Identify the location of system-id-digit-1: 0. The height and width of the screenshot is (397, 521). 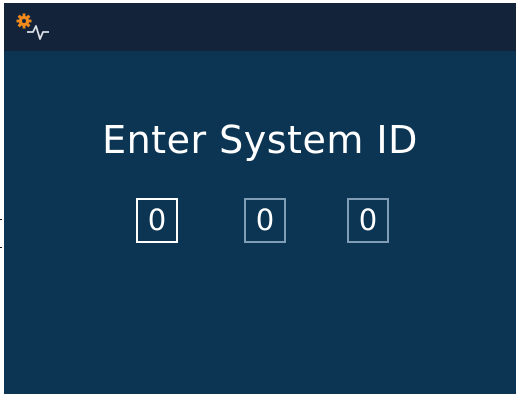
(157, 220).